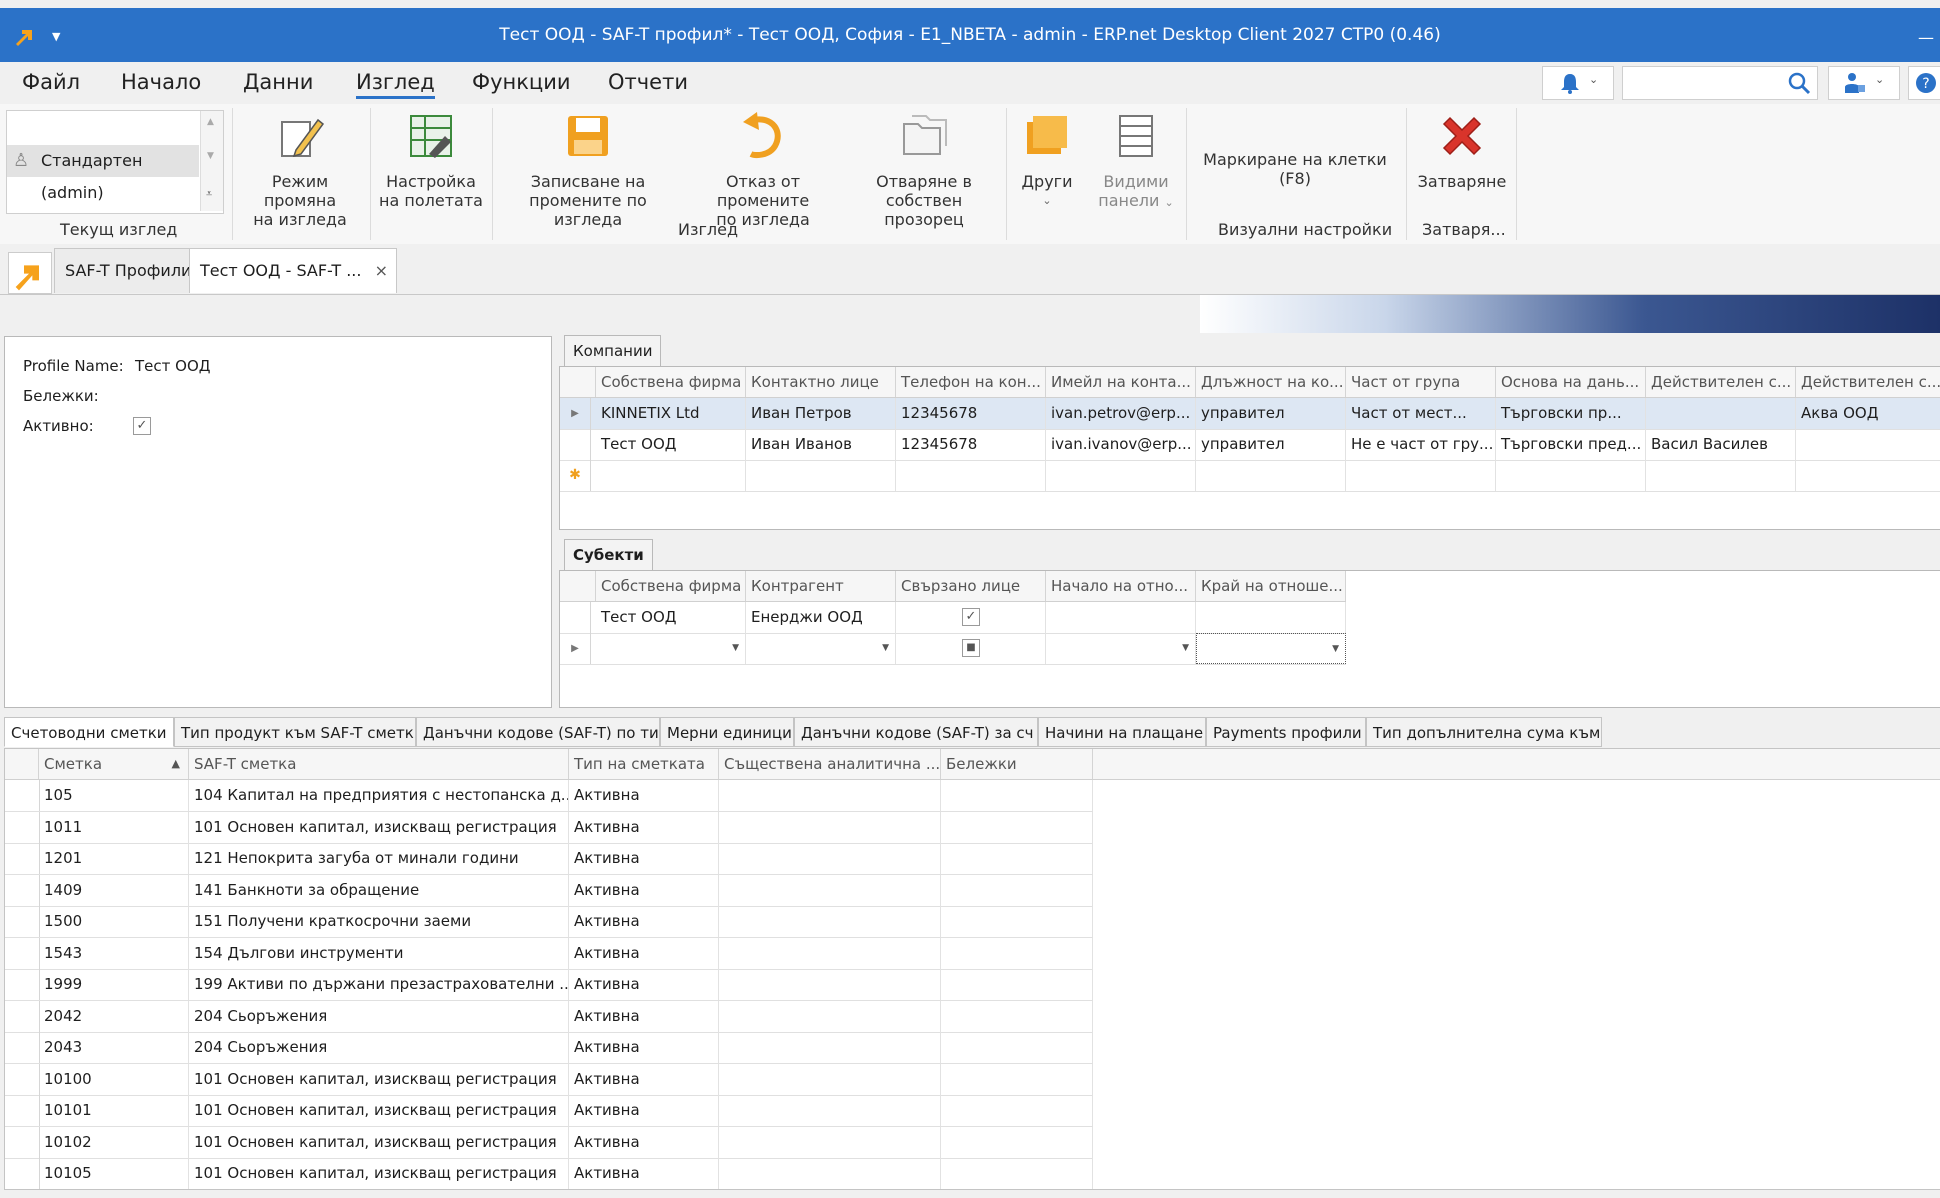 The image size is (1940, 1198). What do you see at coordinates (763, 169) in the screenshot?
I see `discard-view-changes-button: Отказ от промените по изгледа` at bounding box center [763, 169].